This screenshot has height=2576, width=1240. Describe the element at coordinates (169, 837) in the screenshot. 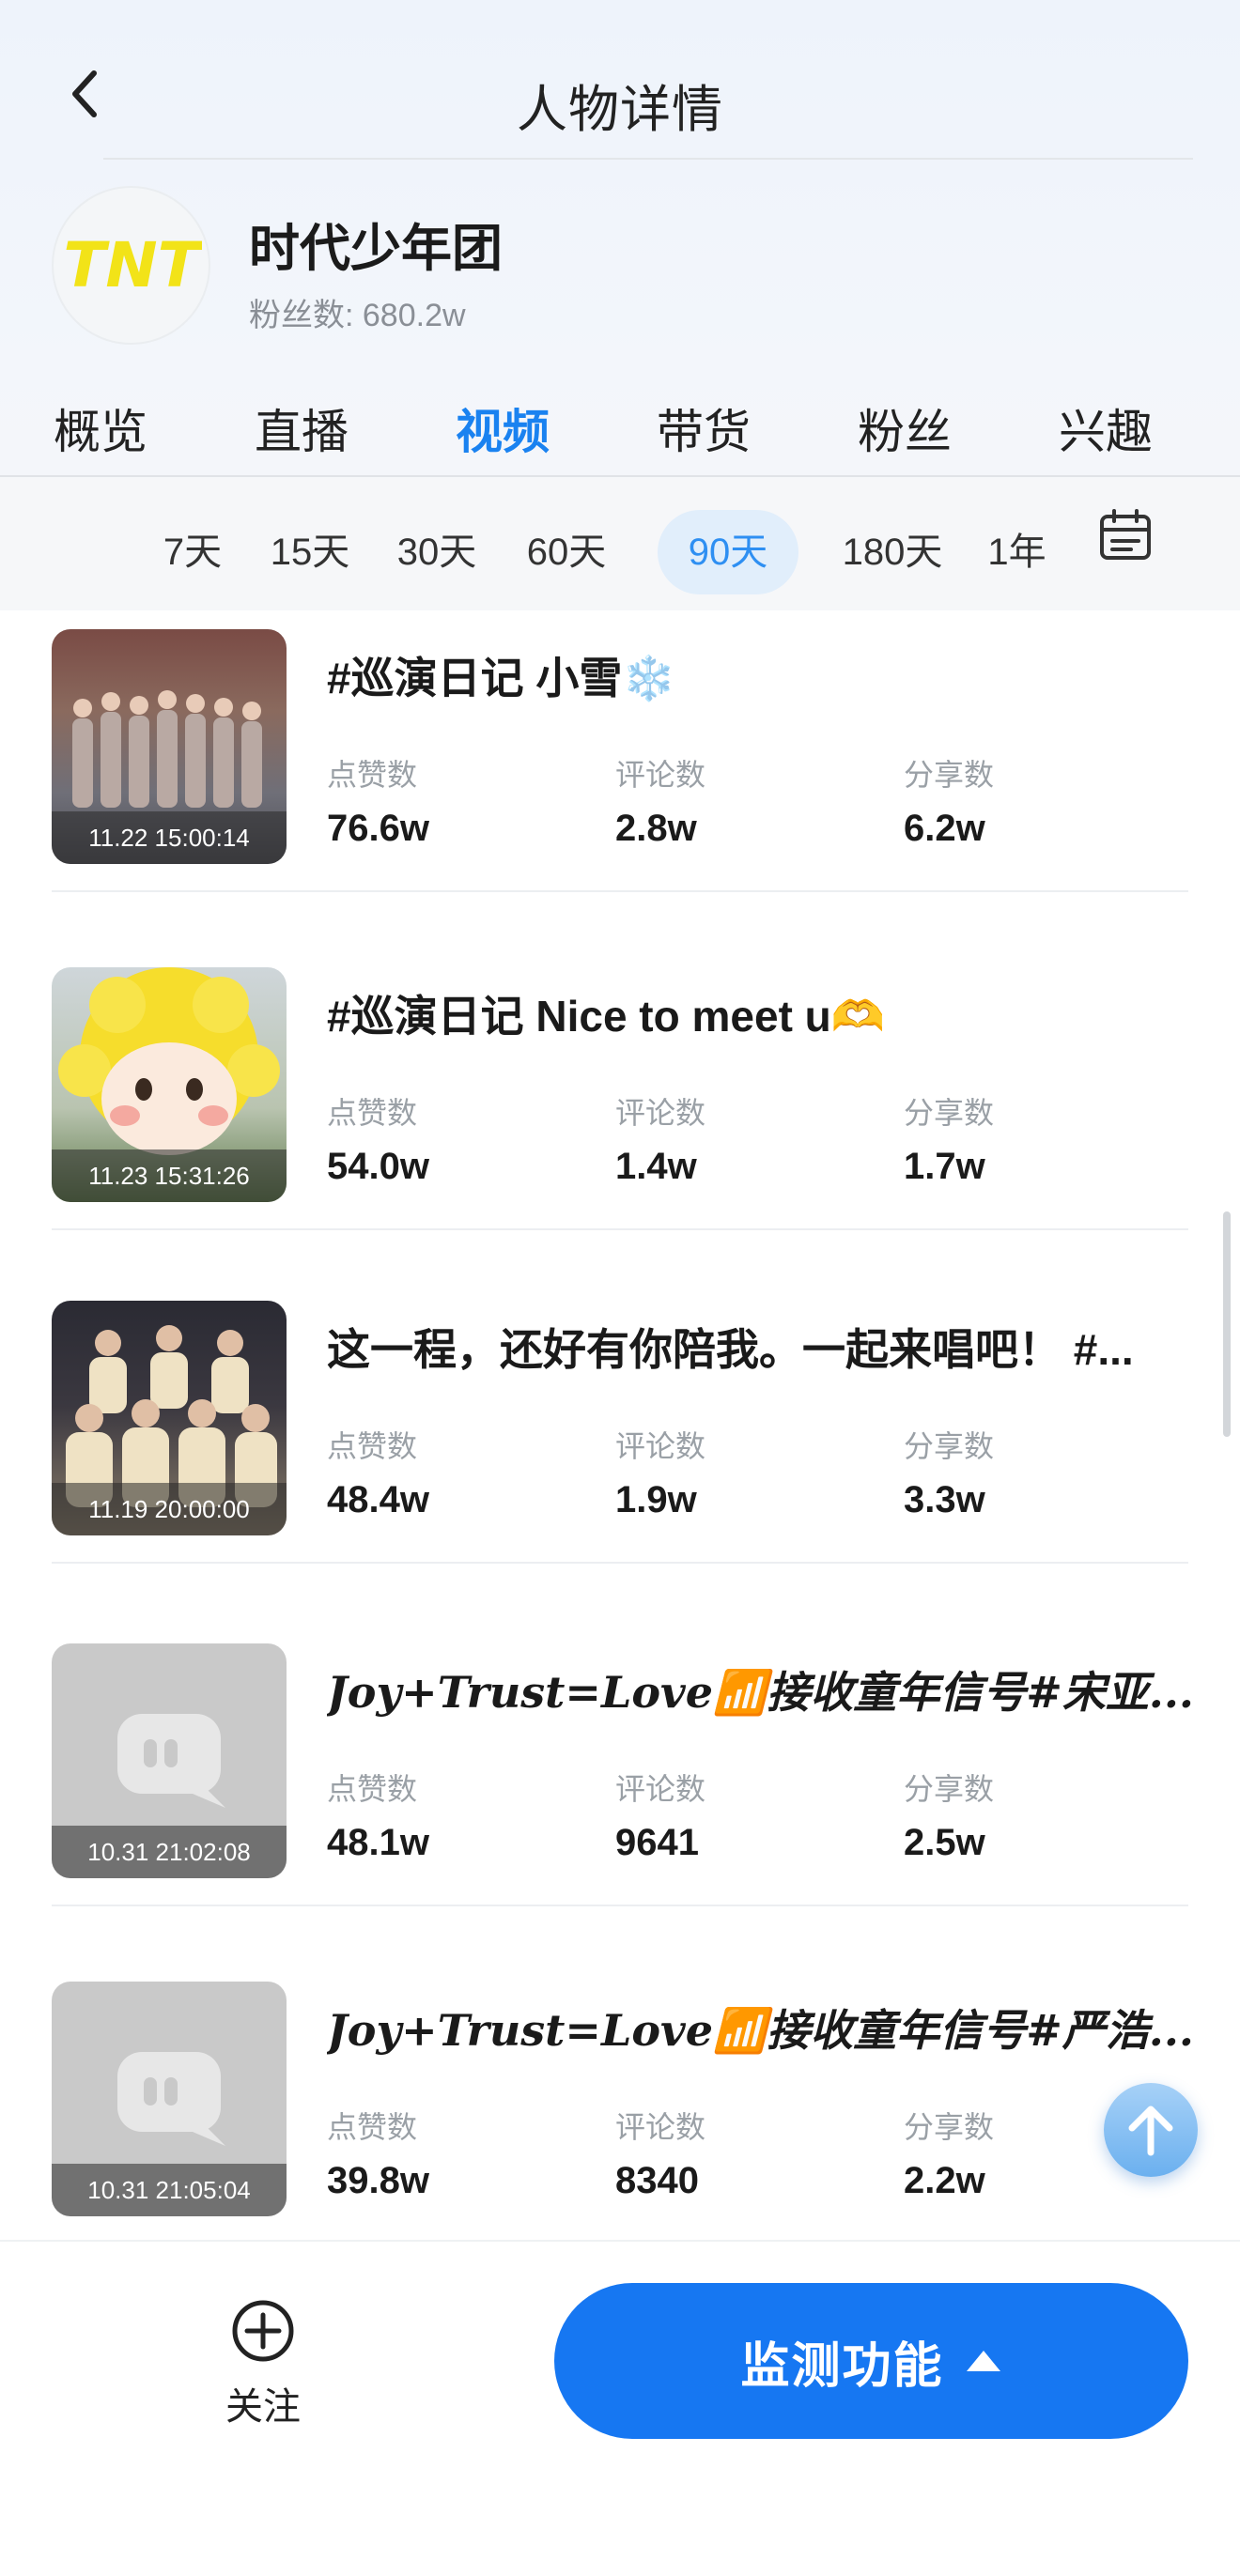

I see `video-timestamp: 11.22 15:00:14` at that location.